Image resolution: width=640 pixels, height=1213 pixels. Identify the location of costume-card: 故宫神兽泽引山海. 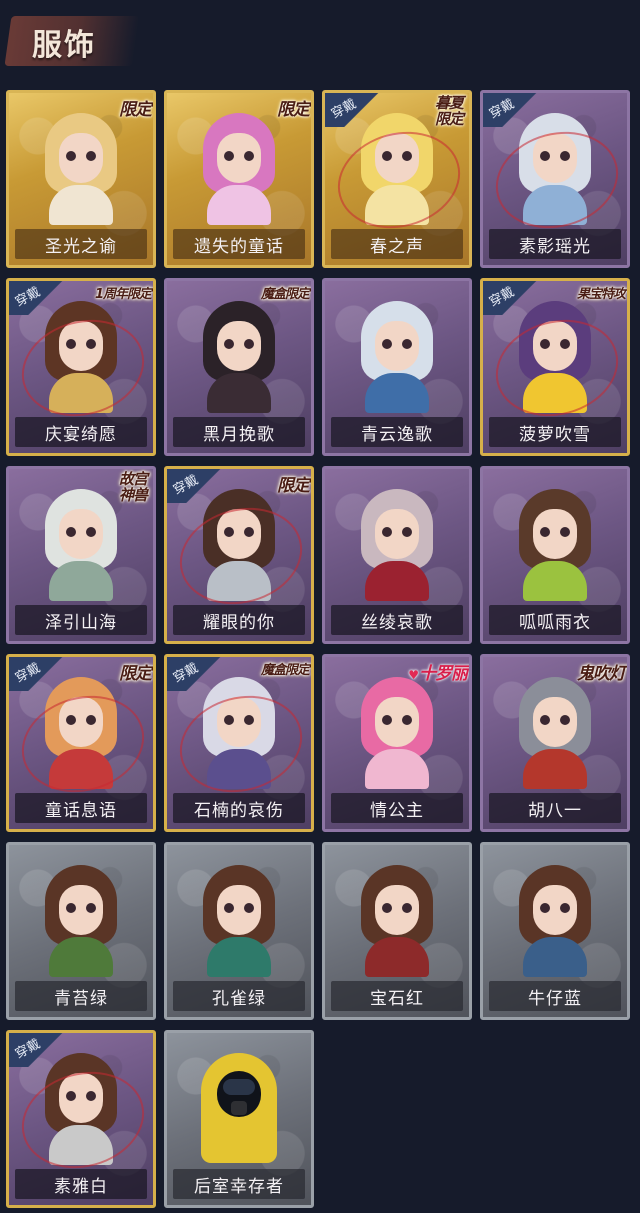
(81, 555).